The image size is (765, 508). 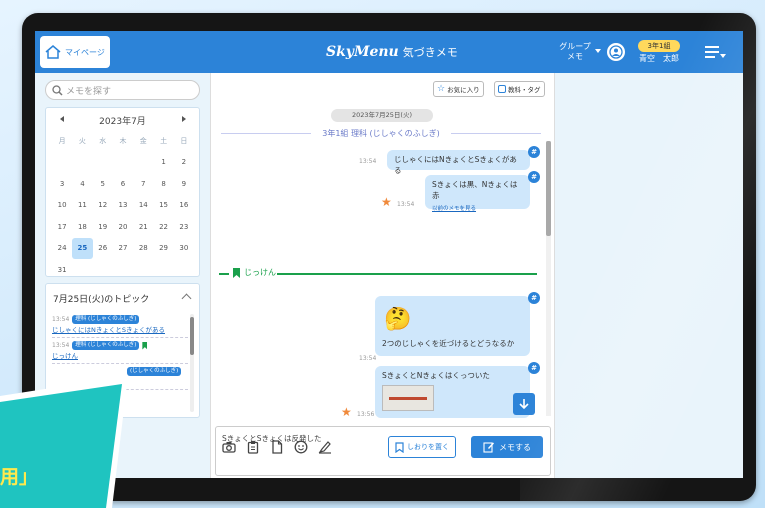 What do you see at coordinates (120, 378) in the screenshot?
I see `topic-item: (じしゃくのふしぎ)` at bounding box center [120, 378].